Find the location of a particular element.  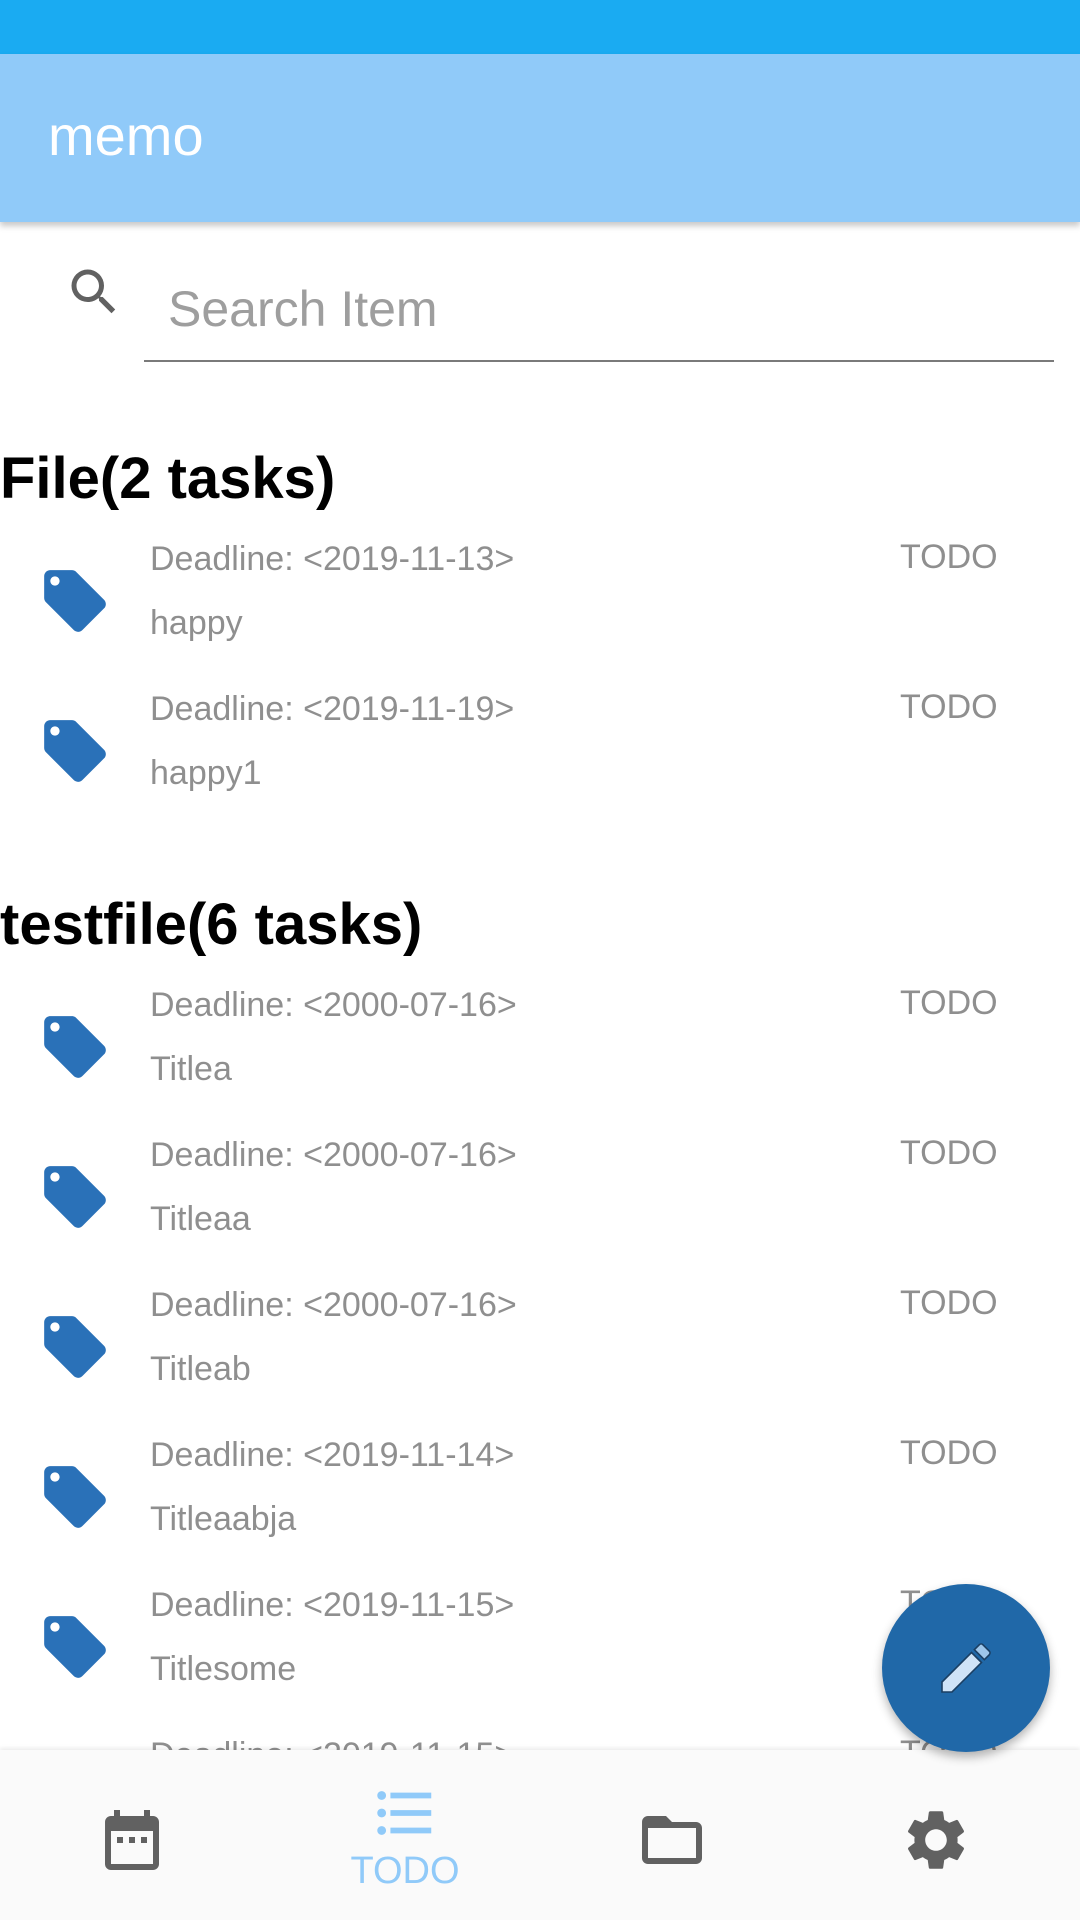

task-title: Titleab is located at coordinates (200, 1369).